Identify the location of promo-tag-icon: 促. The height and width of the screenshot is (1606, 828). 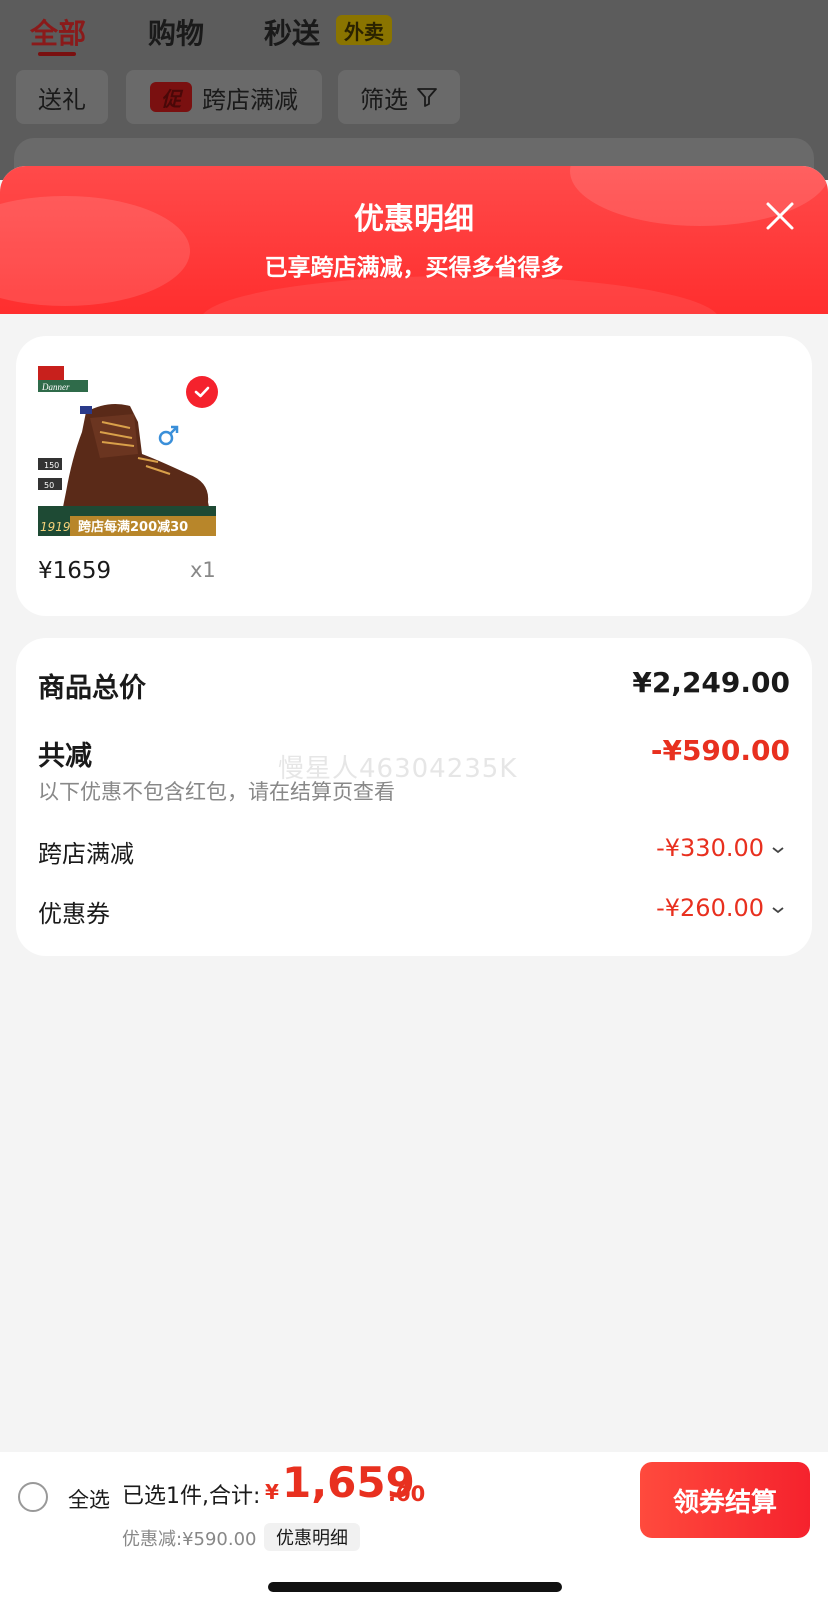
(171, 97).